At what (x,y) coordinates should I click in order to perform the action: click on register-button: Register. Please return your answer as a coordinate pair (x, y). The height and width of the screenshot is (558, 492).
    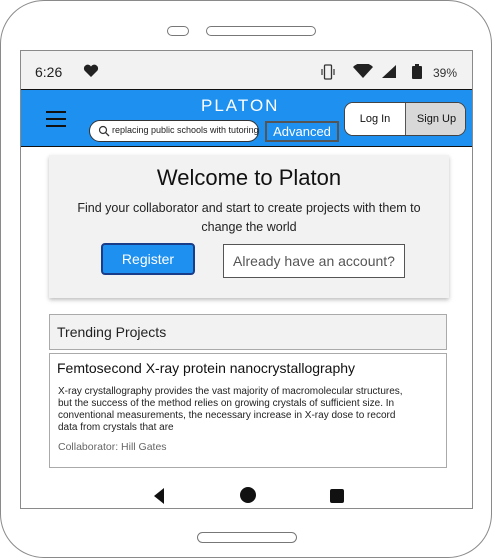
    Looking at the image, I should click on (148, 259).